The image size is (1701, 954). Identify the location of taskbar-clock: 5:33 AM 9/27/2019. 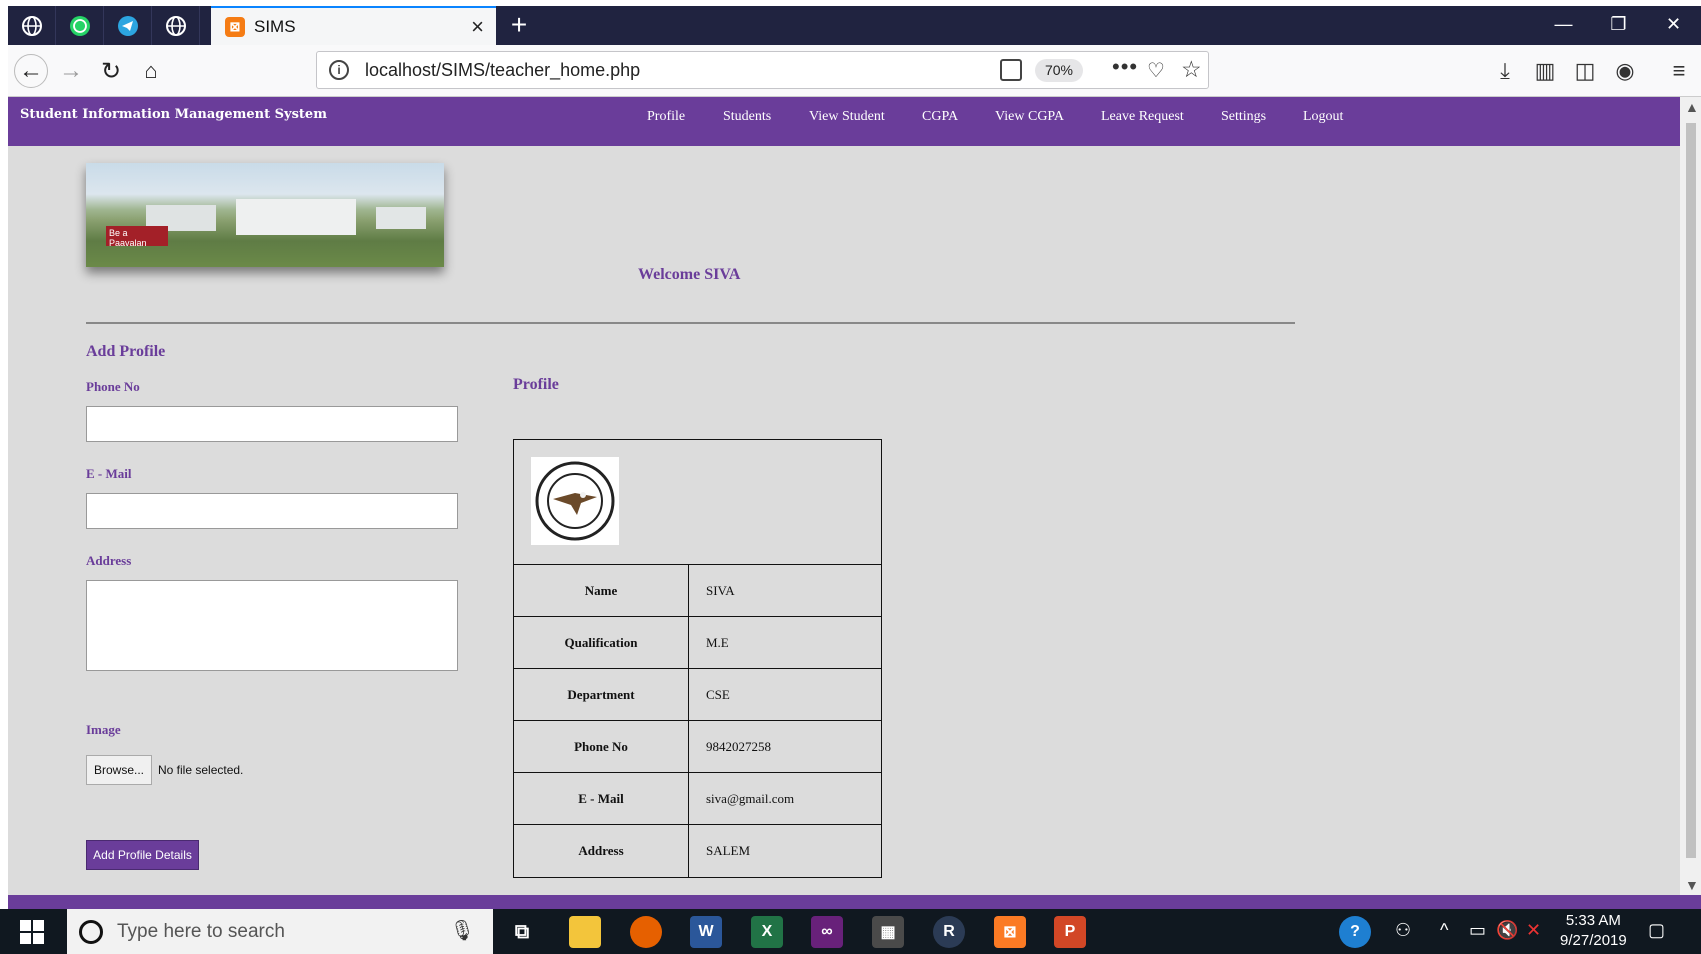
(1593, 931).